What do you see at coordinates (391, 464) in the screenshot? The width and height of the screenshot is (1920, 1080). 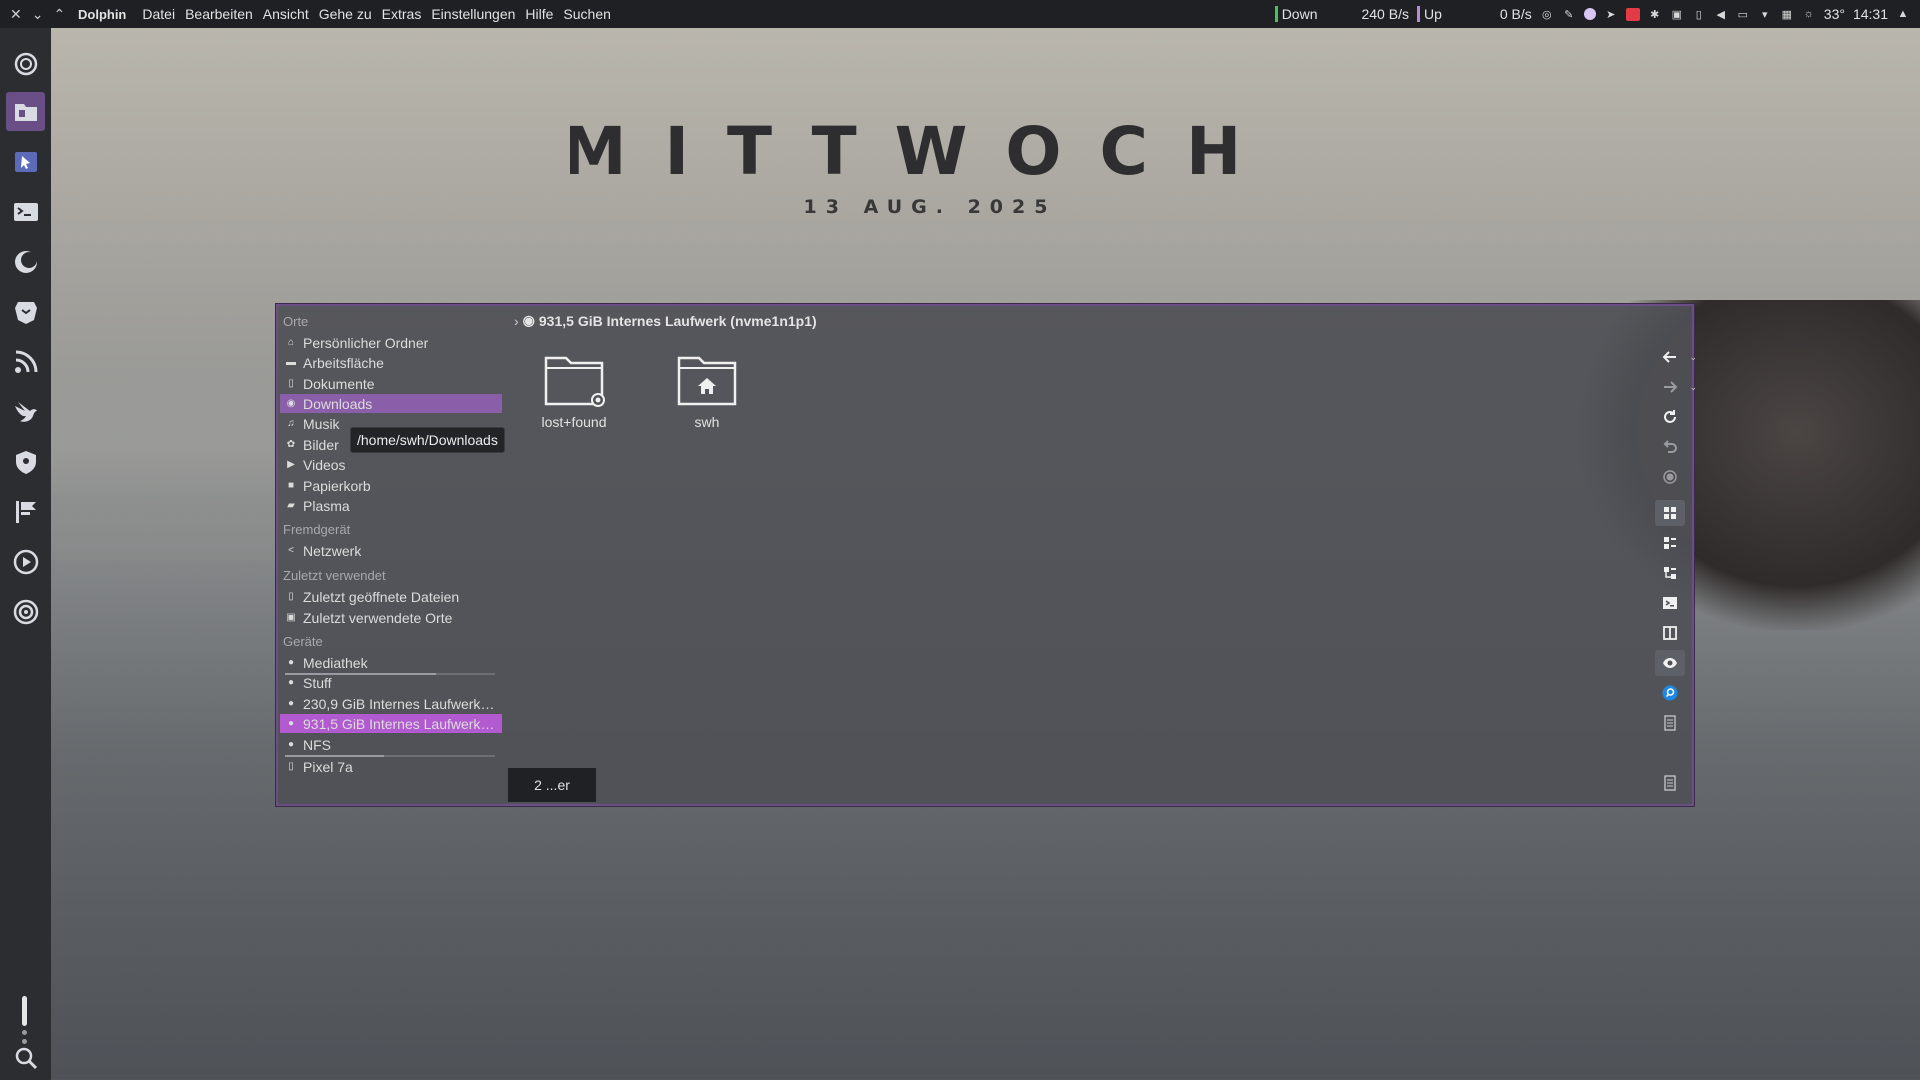 I see `place-videos: ▶ Videos` at bounding box center [391, 464].